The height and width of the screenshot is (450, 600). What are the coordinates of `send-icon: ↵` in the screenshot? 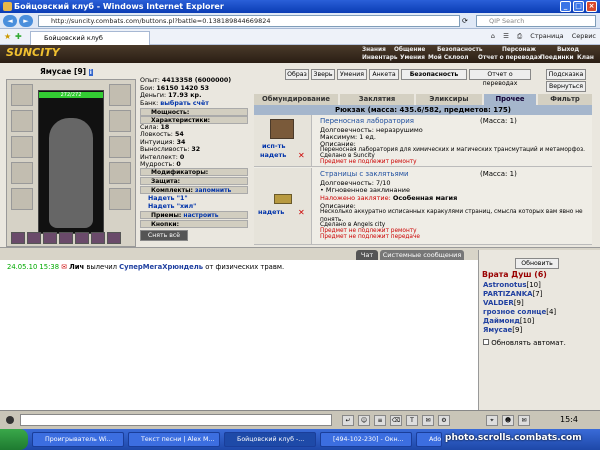 It's located at (348, 420).